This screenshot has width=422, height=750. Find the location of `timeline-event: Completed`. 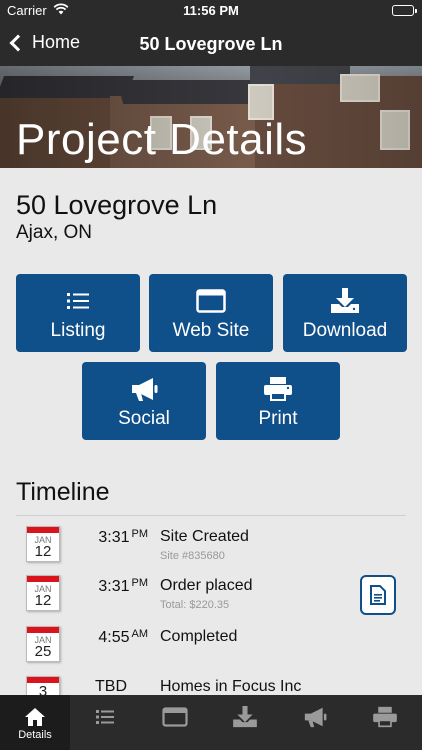

timeline-event: Completed is located at coordinates (199, 636).